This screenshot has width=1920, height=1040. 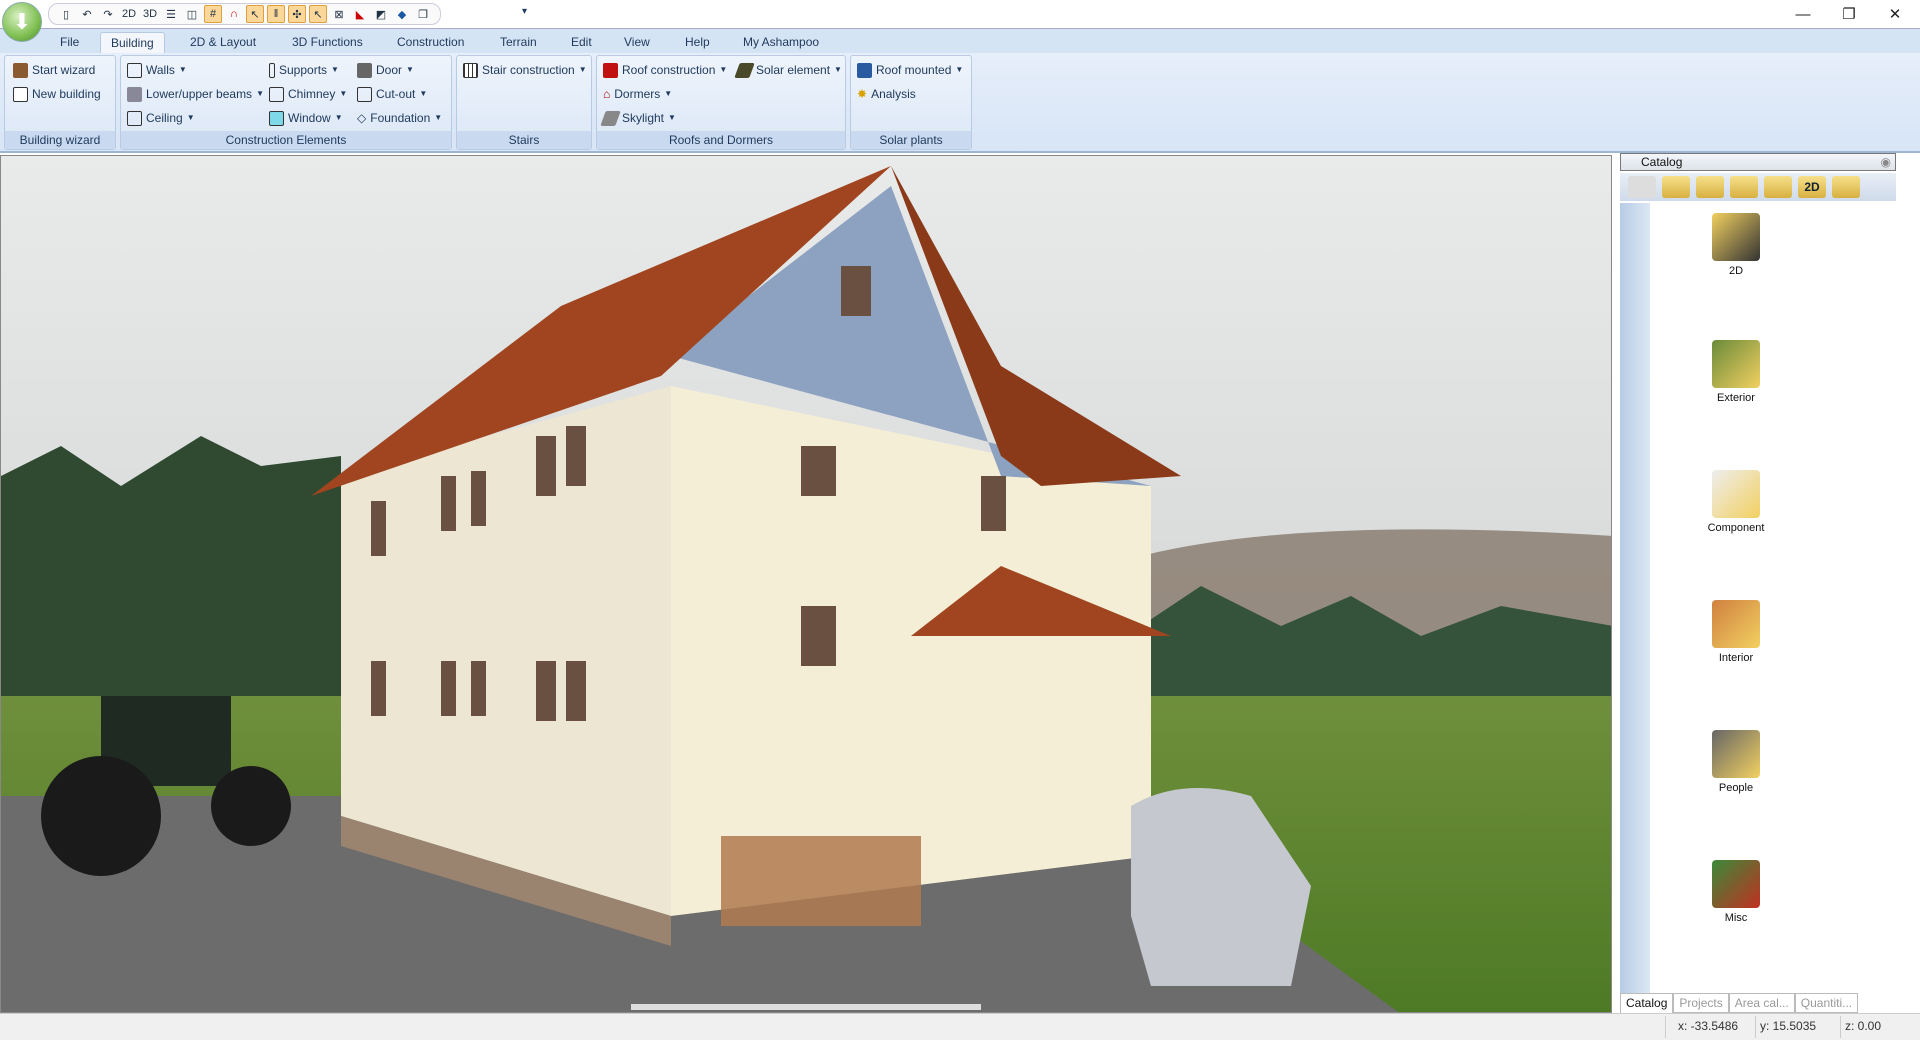 What do you see at coordinates (788, 70) in the screenshot?
I see `solar-element-button: Solar element ▼` at bounding box center [788, 70].